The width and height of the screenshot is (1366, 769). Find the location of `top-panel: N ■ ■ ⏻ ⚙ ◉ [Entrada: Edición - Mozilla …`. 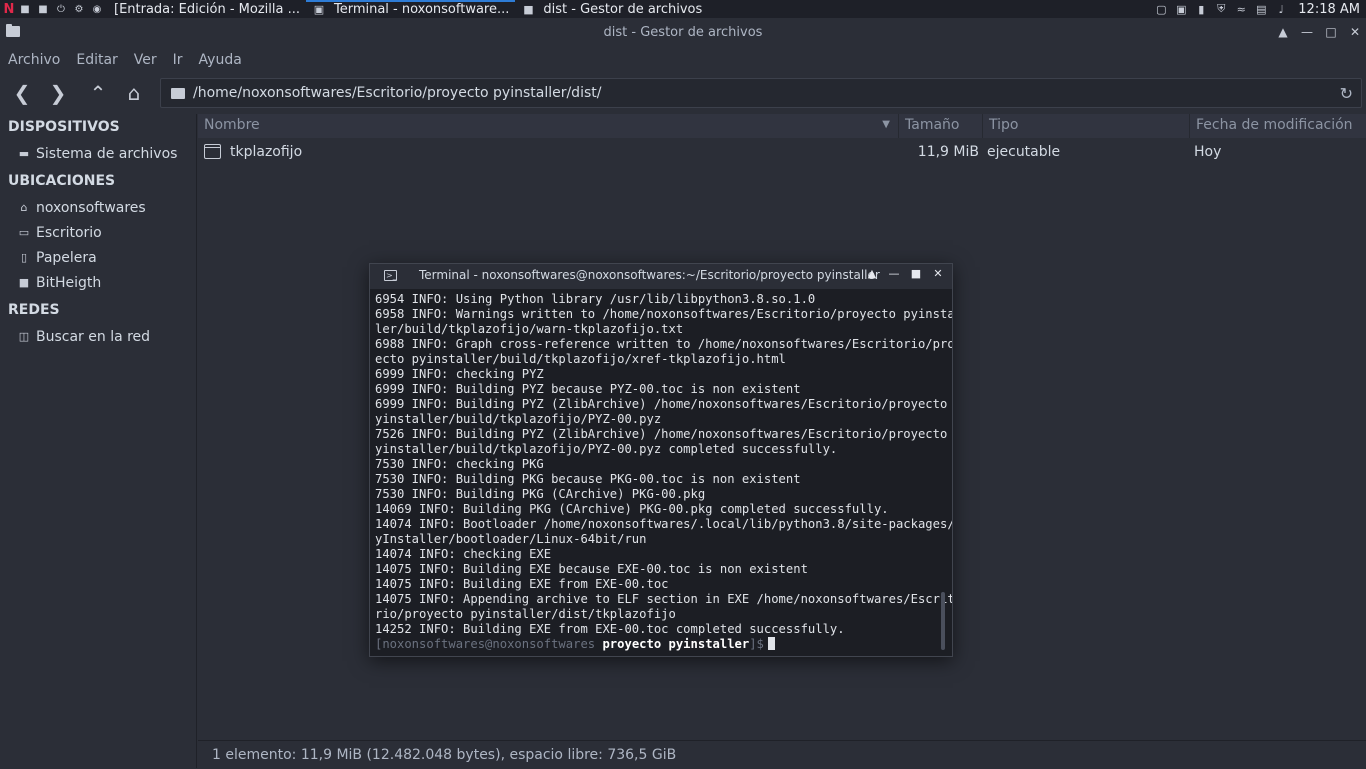

top-panel: N ■ ■ ⏻ ⚙ ◉ [Entrada: Edición - Mozilla … is located at coordinates (683, 9).